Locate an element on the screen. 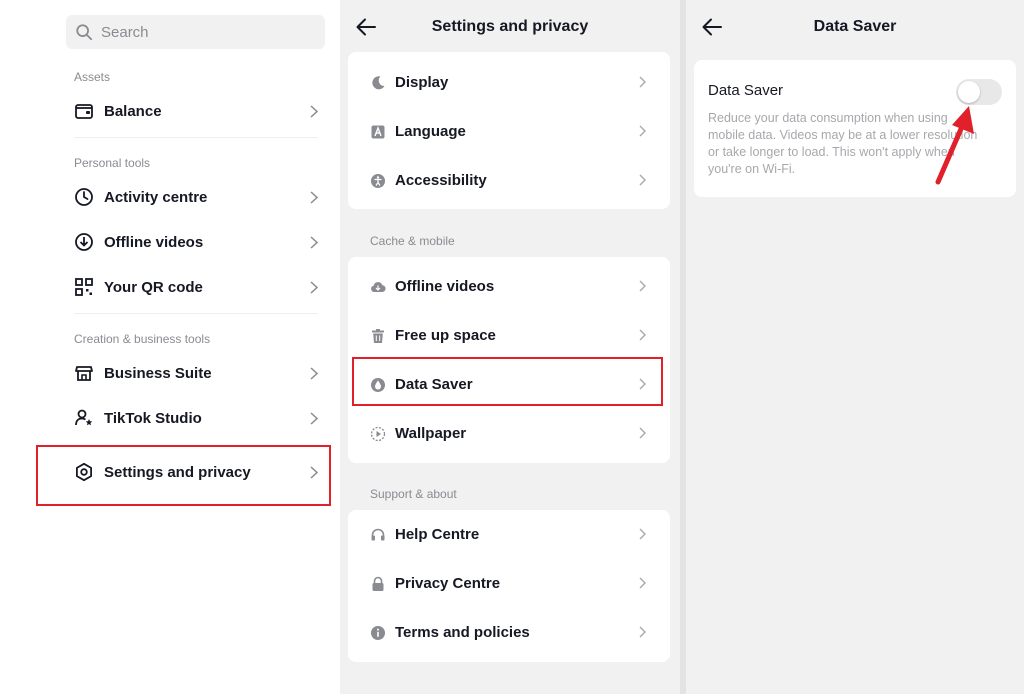  menu-item-label: Activity centre is located at coordinates (156, 197).